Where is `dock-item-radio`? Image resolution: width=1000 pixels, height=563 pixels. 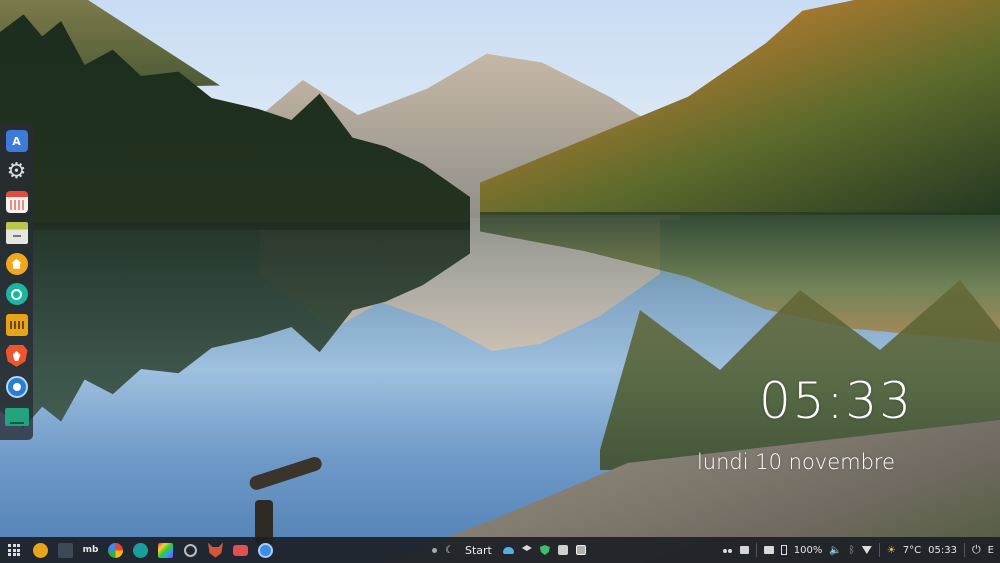
dock-item-radio is located at coordinates (17, 325).